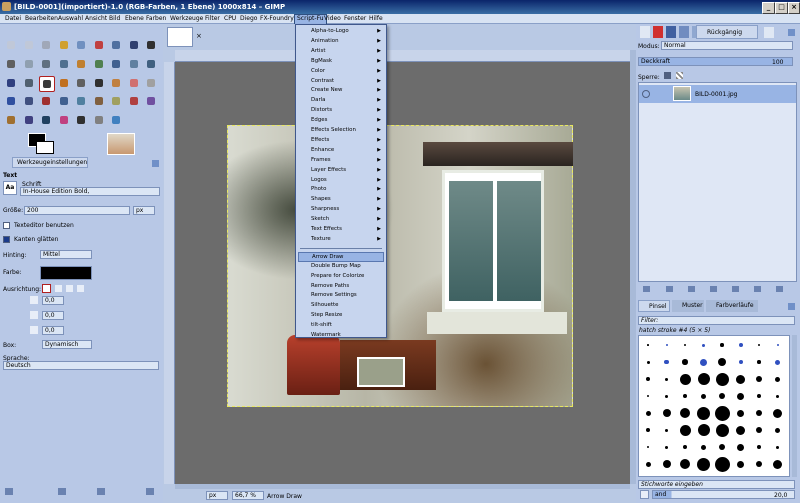  What do you see at coordinates (114, 19) in the screenshot?
I see `menu-bild: Bild` at bounding box center [114, 19].